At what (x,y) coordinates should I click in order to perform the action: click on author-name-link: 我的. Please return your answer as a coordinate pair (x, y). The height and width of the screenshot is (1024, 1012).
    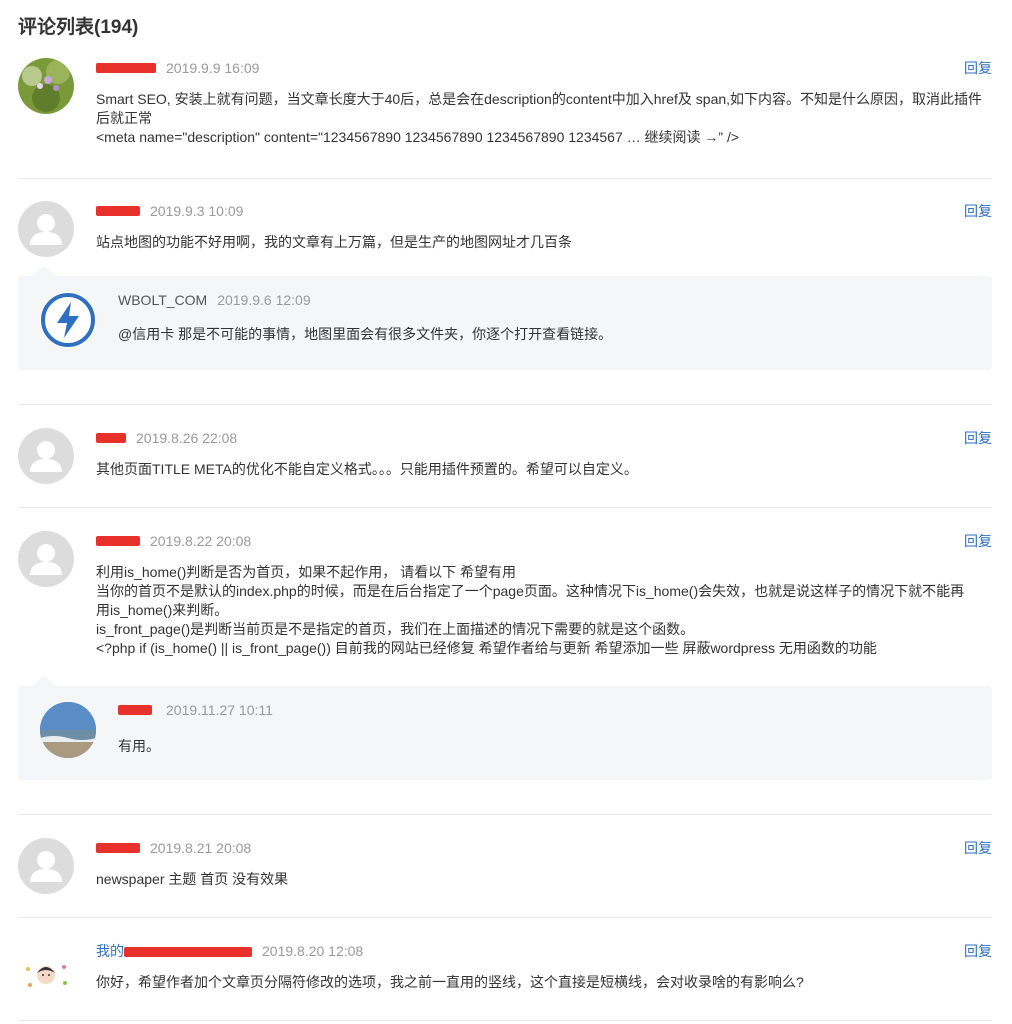
    Looking at the image, I should click on (174, 951).